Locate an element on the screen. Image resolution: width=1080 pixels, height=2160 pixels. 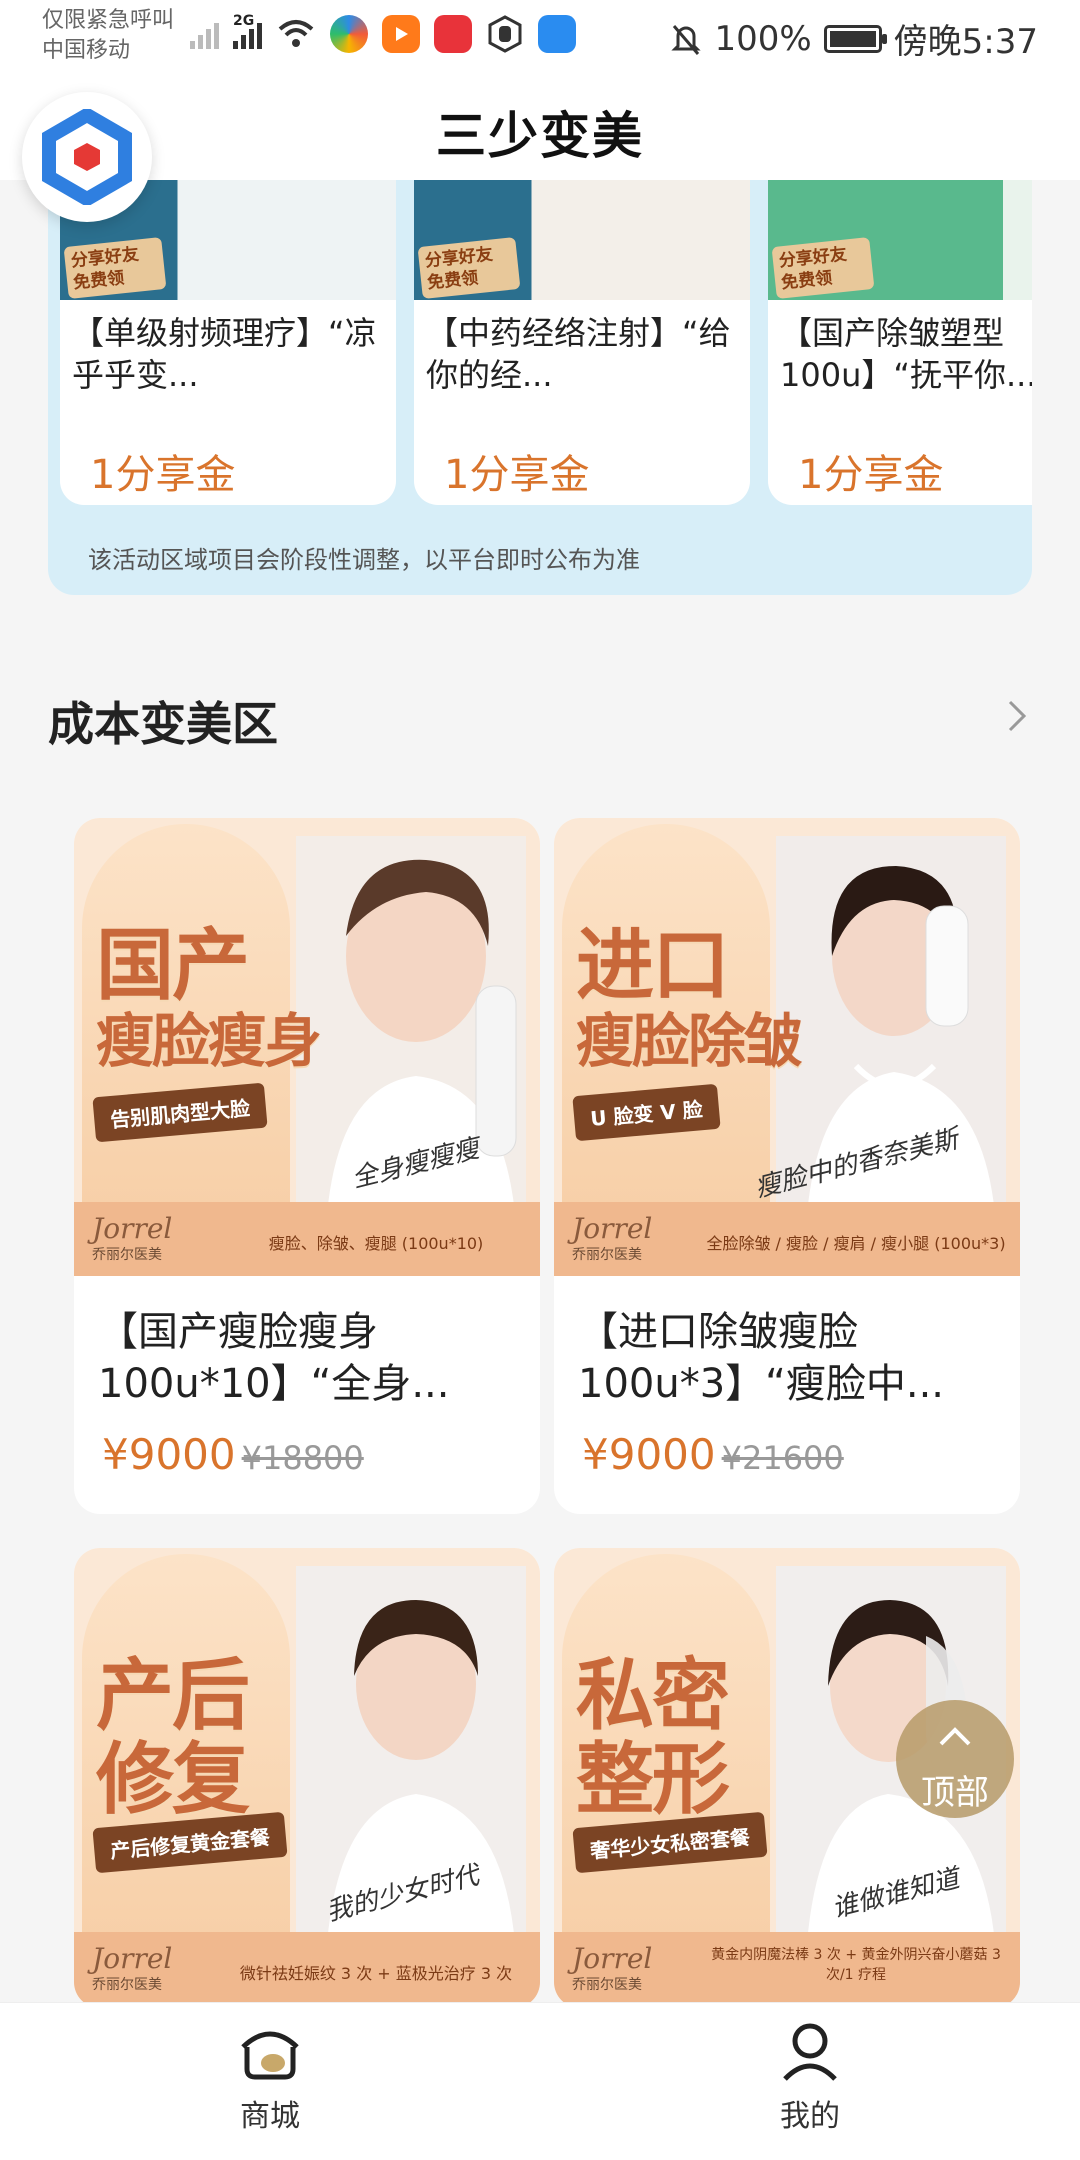
app-logo-button is located at coordinates (87, 157).